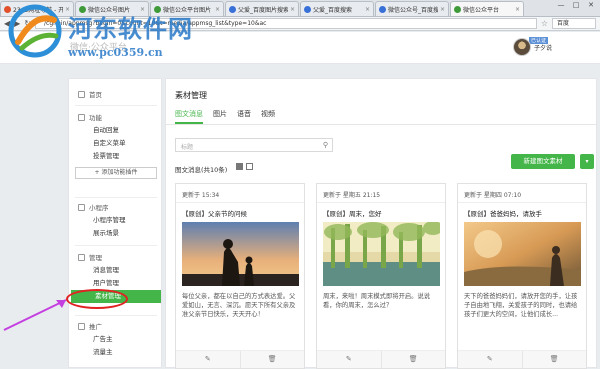 This screenshot has width=600, height=369. What do you see at coordinates (130, 28) in the screenshot?
I see `watermark-title: 河东软件网` at bounding box center [130, 28].